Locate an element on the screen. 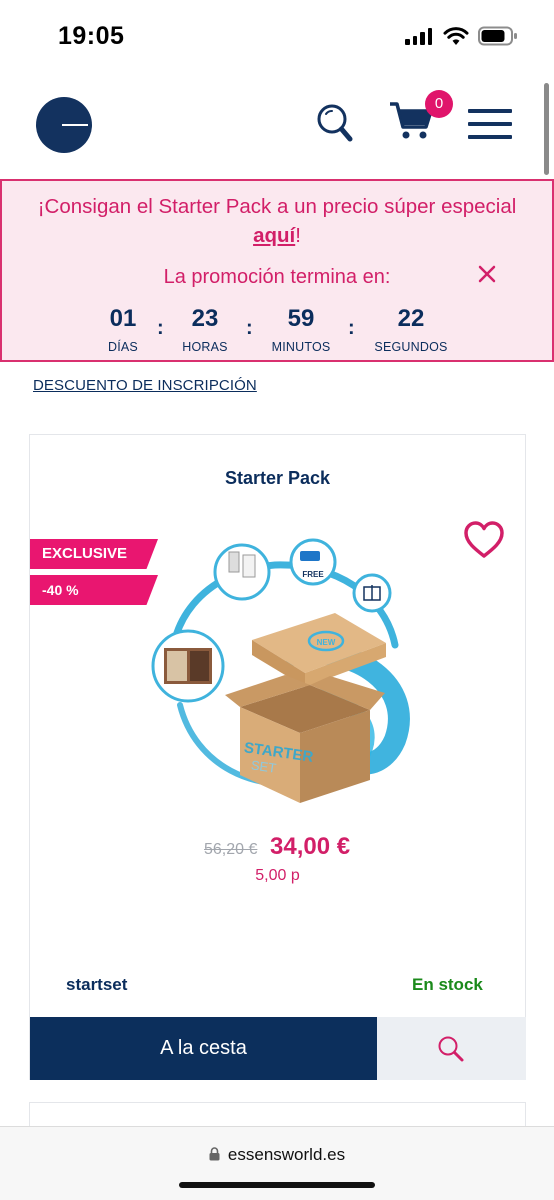  promo-link-line: aquí! is located at coordinates (277, 236).